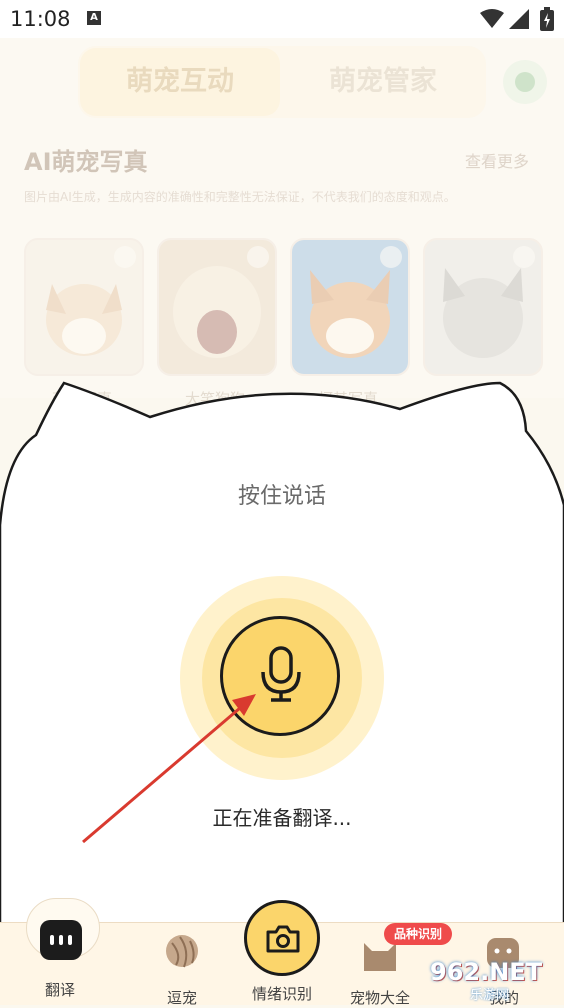  I want to click on yarn-ball-icon, so click(182, 951).